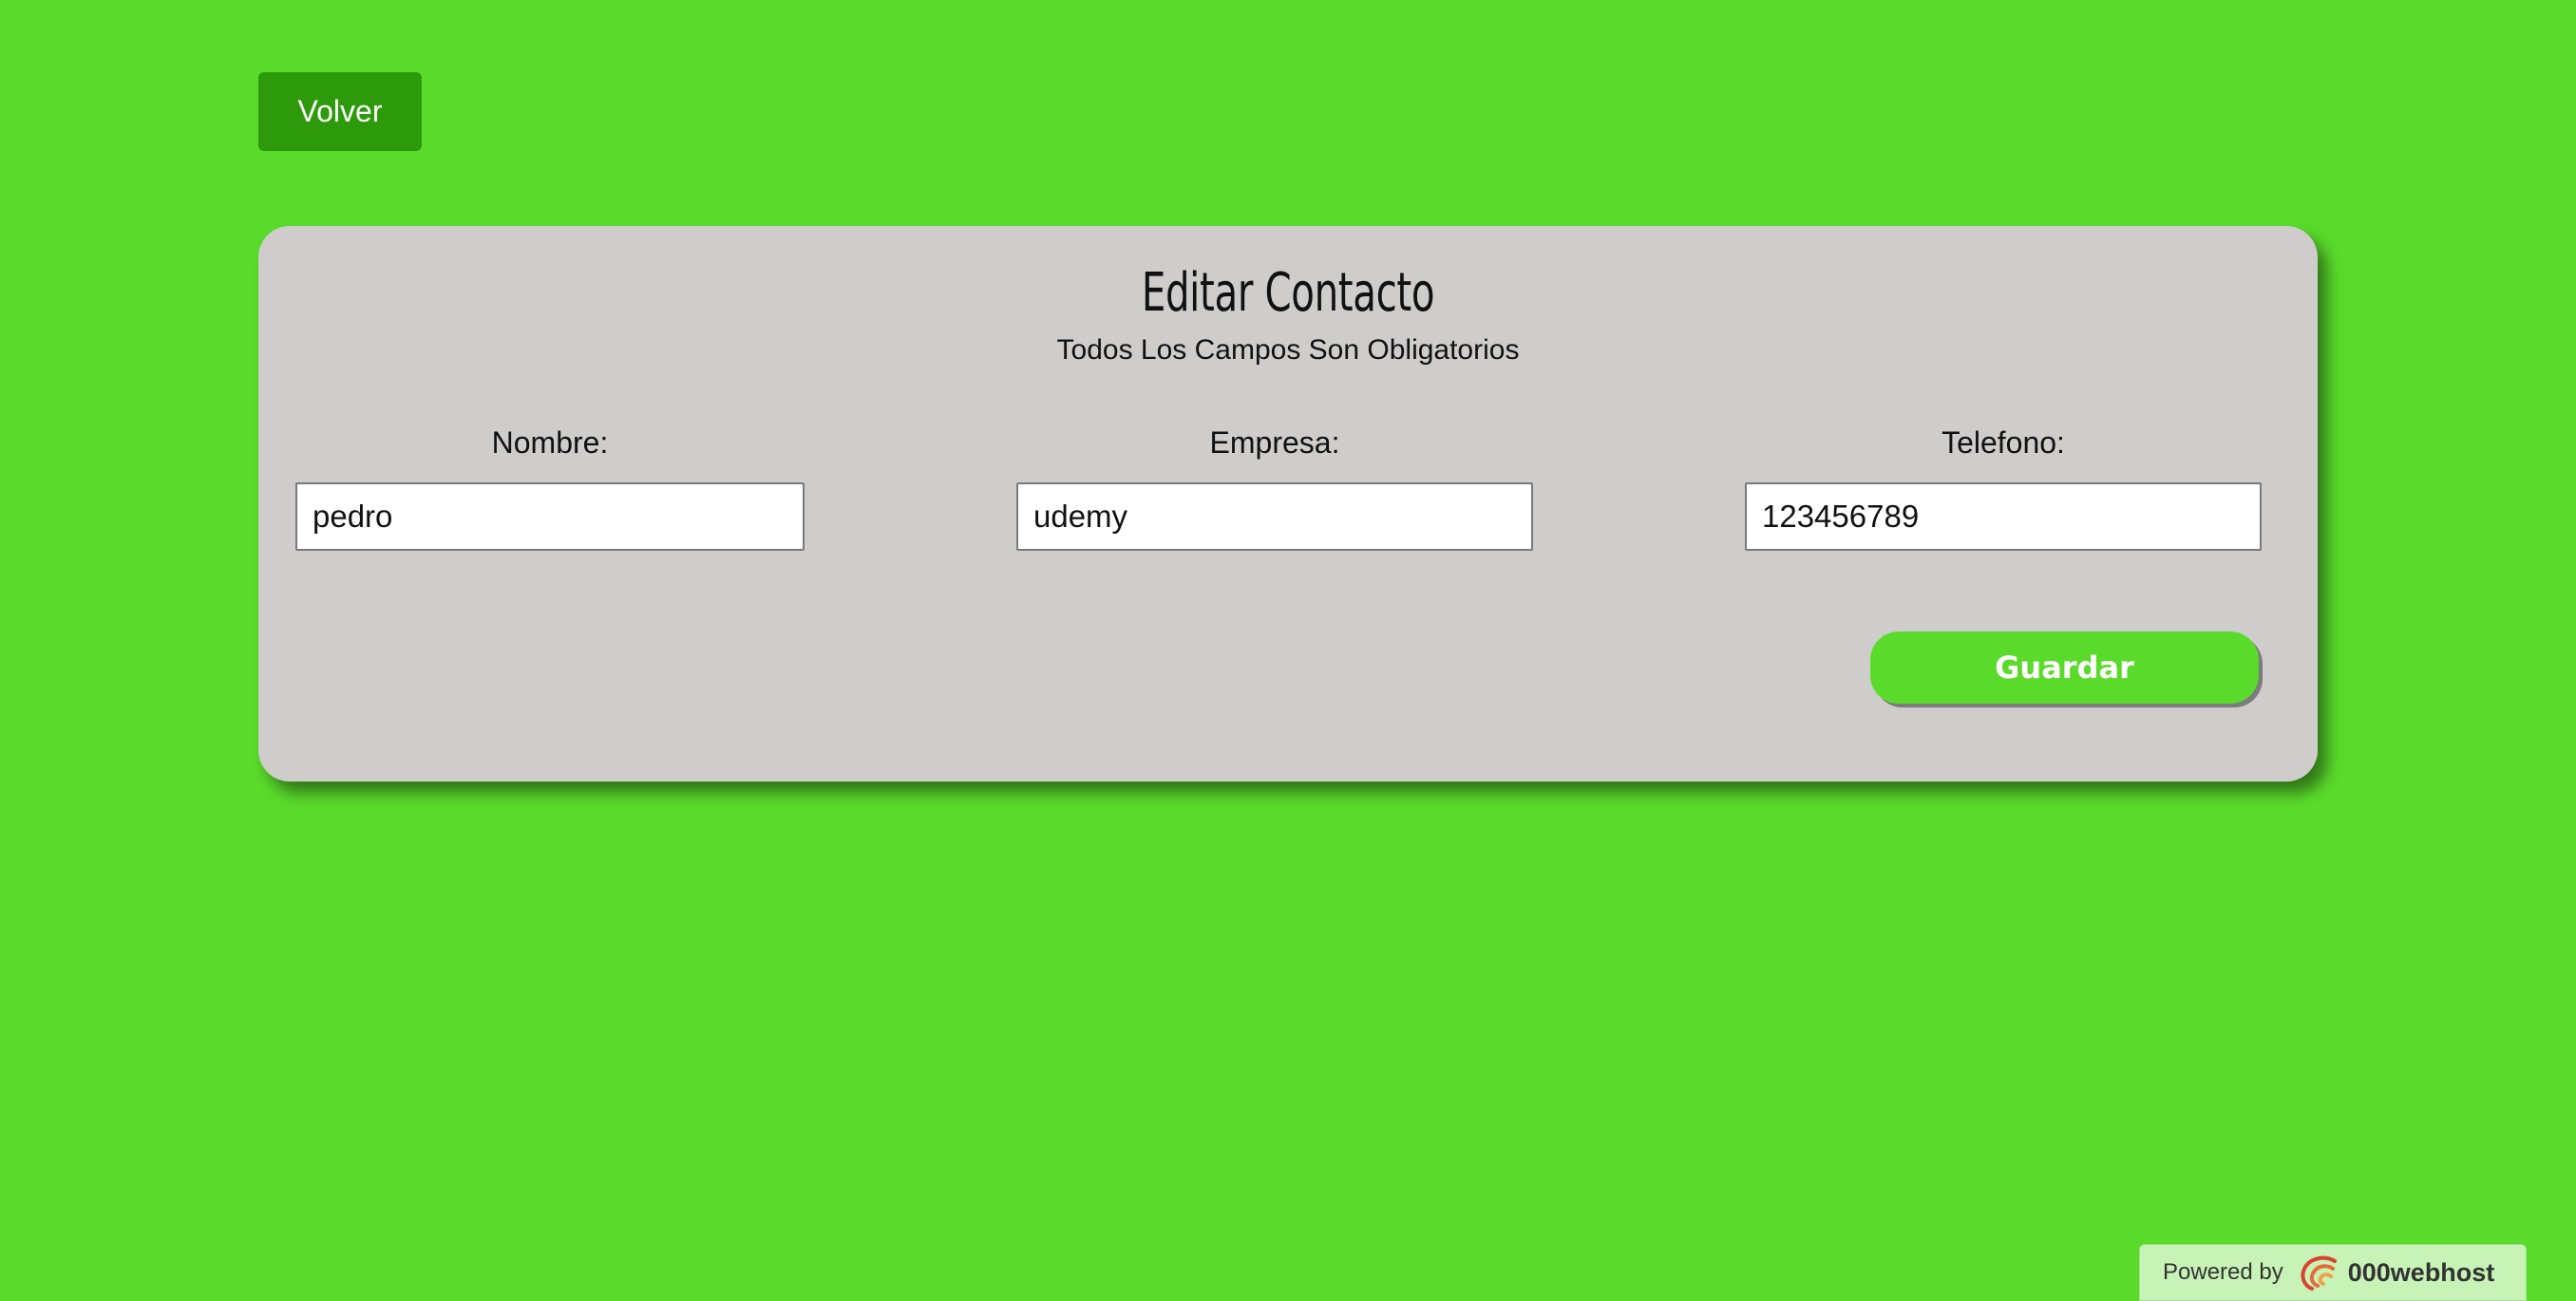  What do you see at coordinates (2003, 442) in the screenshot?
I see `telefono-label: Telefono:` at bounding box center [2003, 442].